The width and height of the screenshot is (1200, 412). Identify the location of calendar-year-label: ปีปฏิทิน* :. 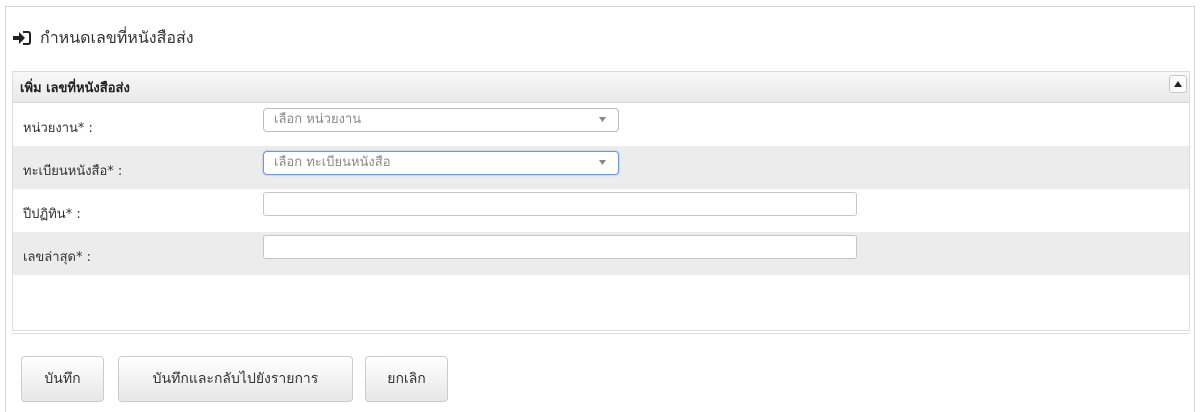
(52, 214).